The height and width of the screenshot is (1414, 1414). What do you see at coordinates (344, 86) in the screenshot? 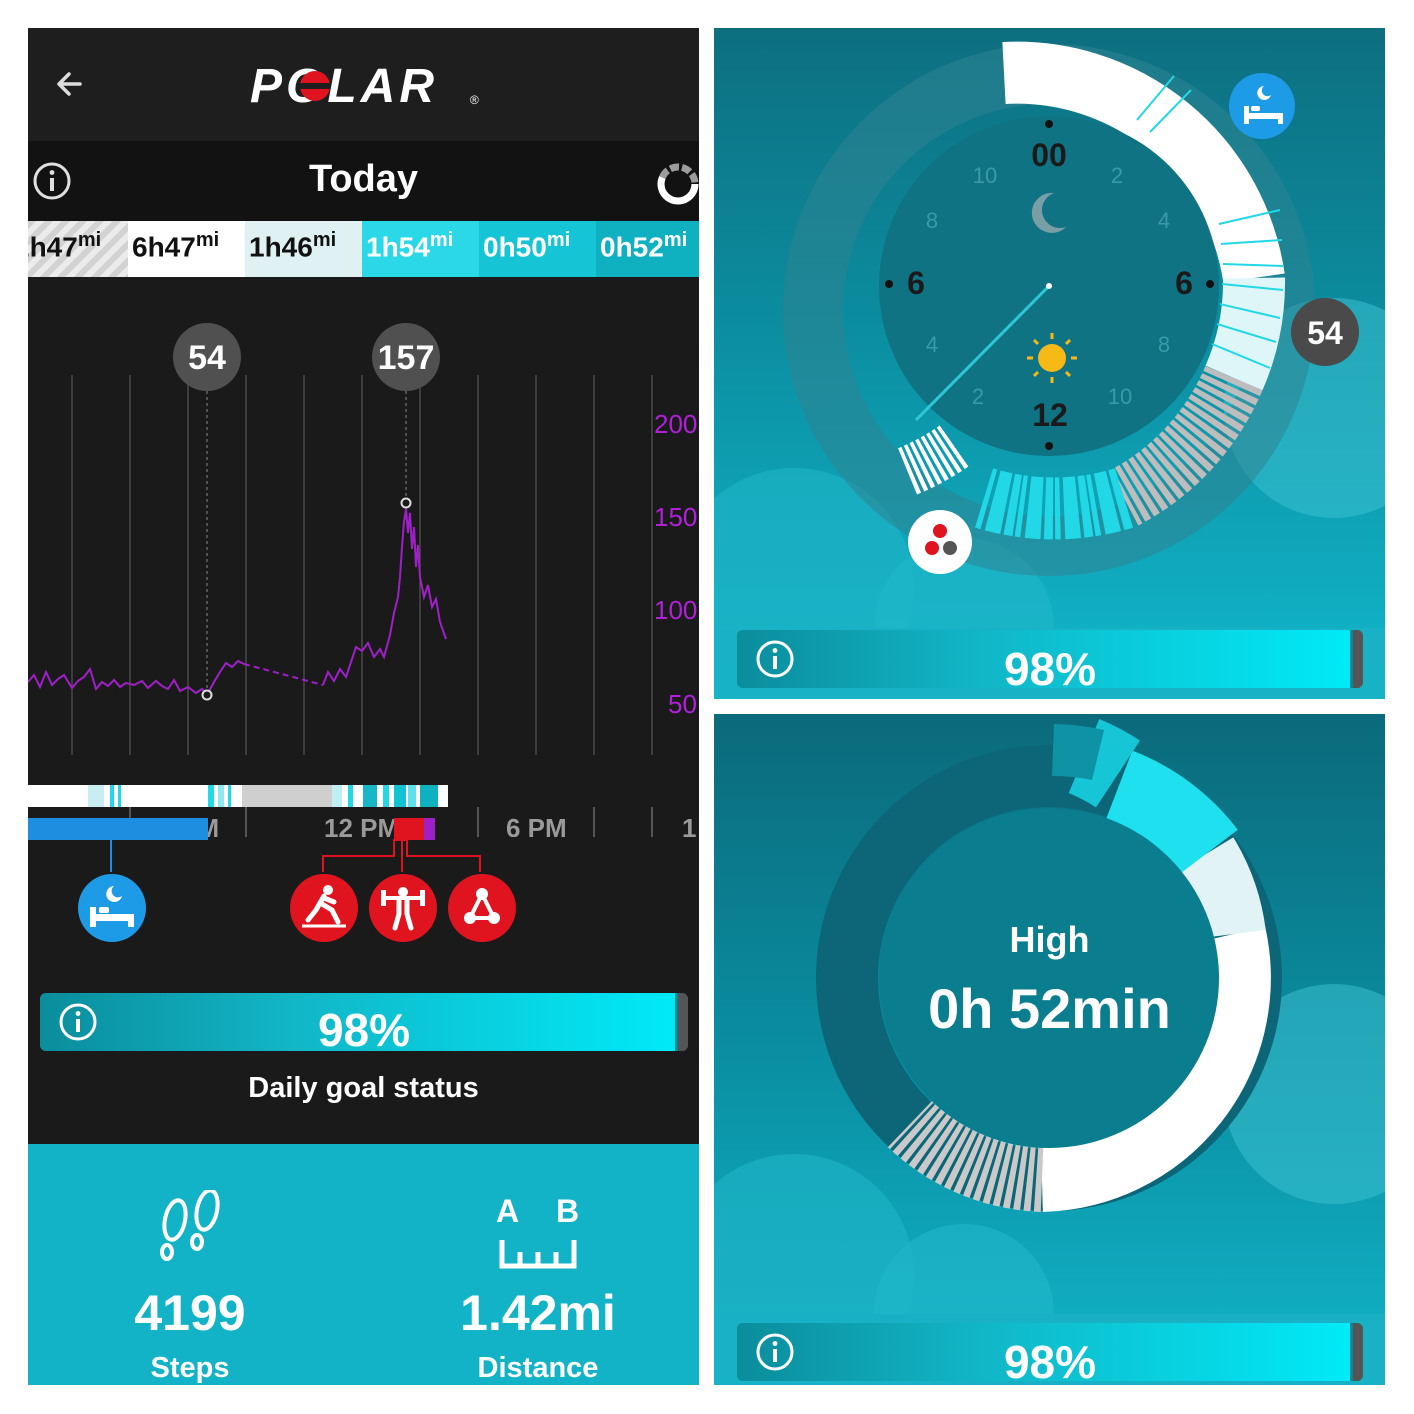
I see `logo-text: POLAR` at bounding box center [344, 86].